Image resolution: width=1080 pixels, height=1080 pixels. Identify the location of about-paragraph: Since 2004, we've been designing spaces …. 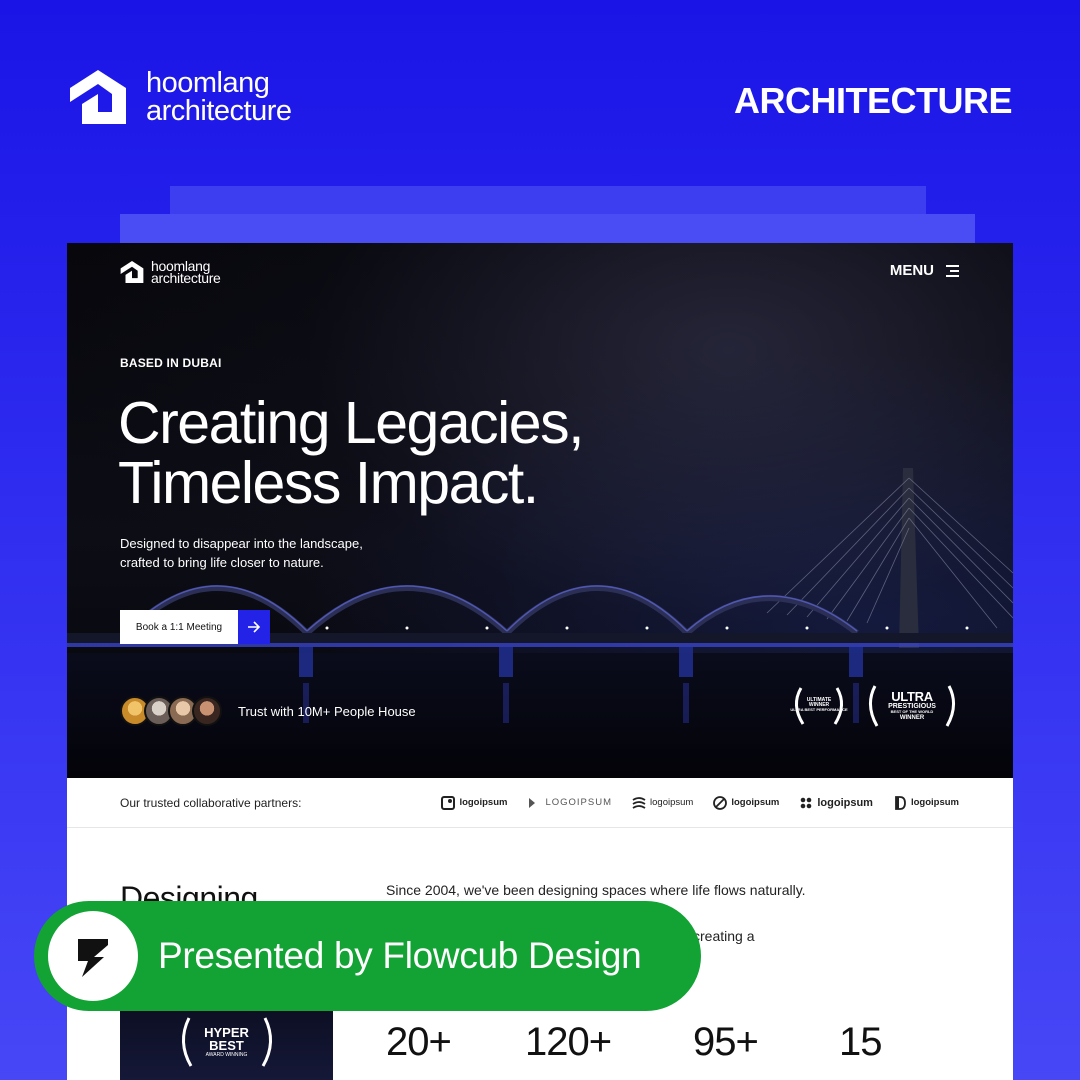
(596, 890).